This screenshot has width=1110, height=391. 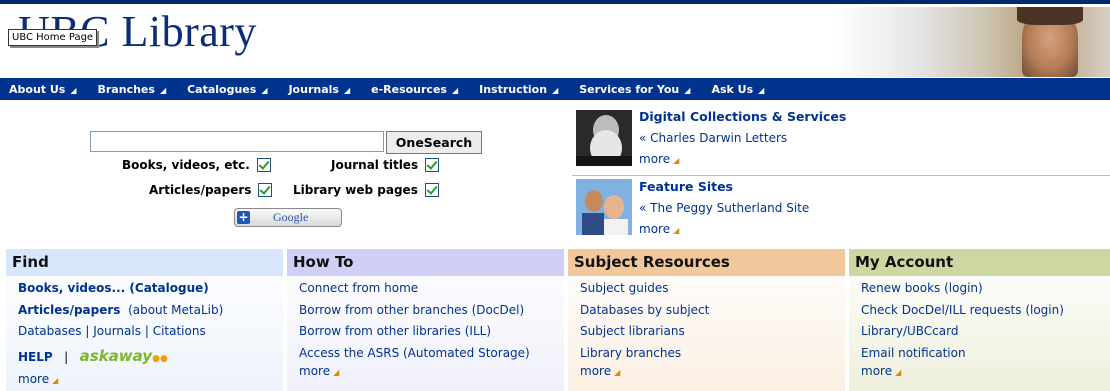 What do you see at coordinates (355, 190) in the screenshot?
I see `option-label: Library web pages` at bounding box center [355, 190].